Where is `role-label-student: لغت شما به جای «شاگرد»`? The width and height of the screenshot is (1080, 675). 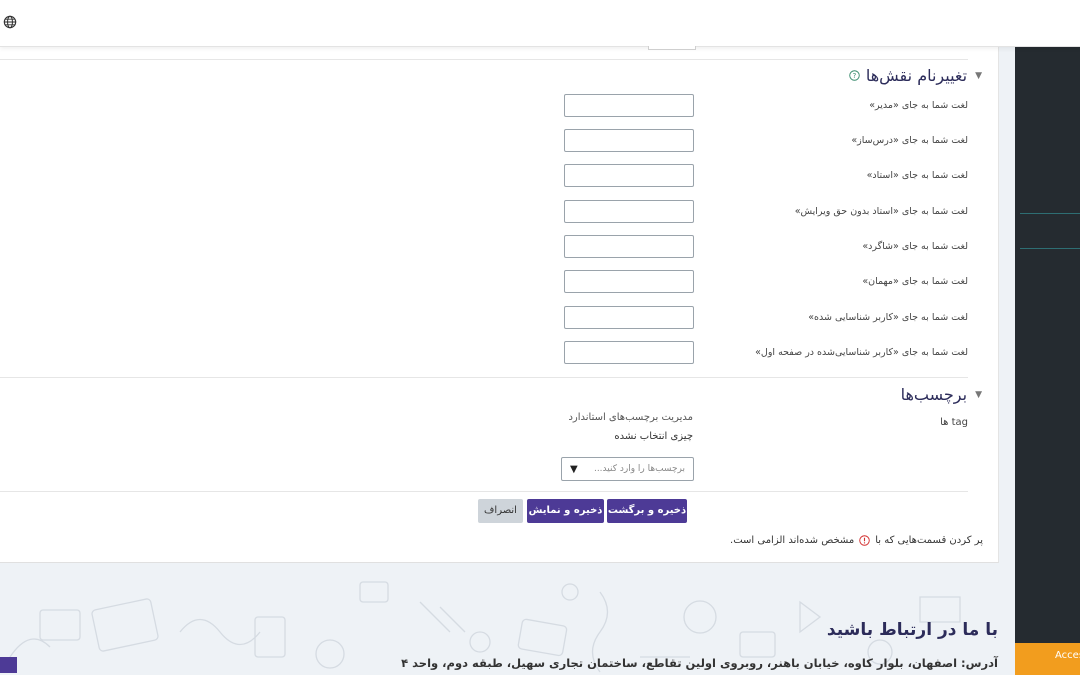
role-label-student: لغت شما به جای «شاگرد» is located at coordinates (915, 246).